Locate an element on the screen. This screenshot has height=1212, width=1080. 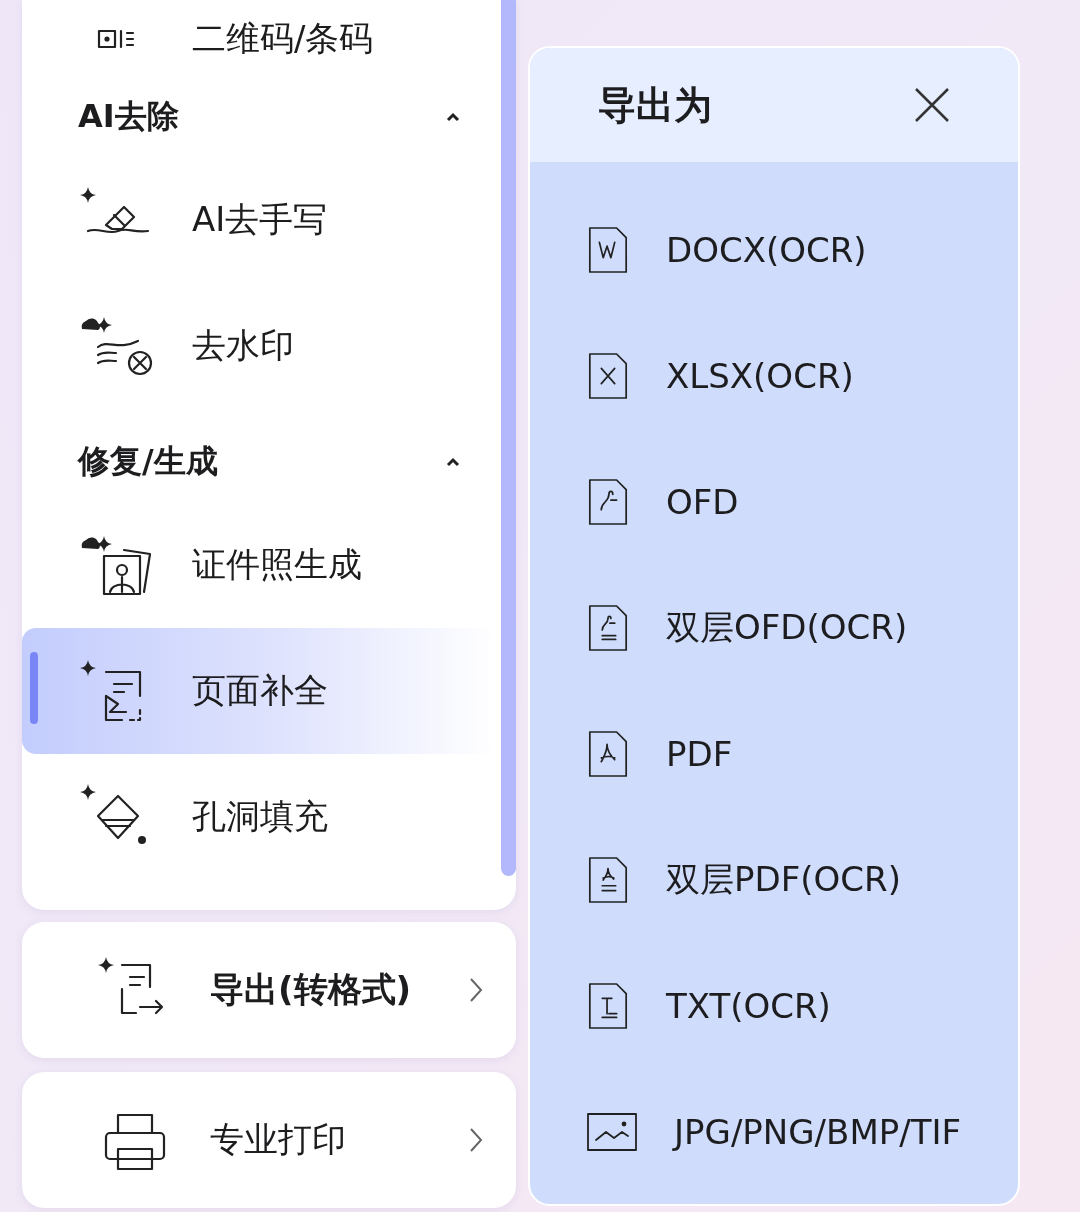
menu-item-label: 二维码/条码 is located at coordinates (283, 38).